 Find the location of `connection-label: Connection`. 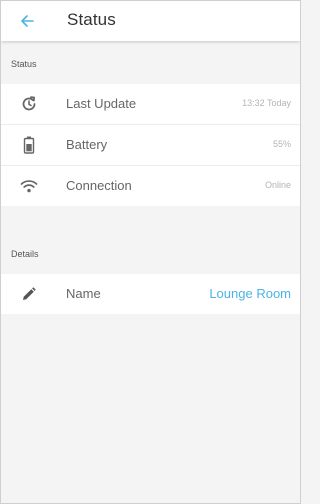

connection-label: Connection is located at coordinates (99, 185).